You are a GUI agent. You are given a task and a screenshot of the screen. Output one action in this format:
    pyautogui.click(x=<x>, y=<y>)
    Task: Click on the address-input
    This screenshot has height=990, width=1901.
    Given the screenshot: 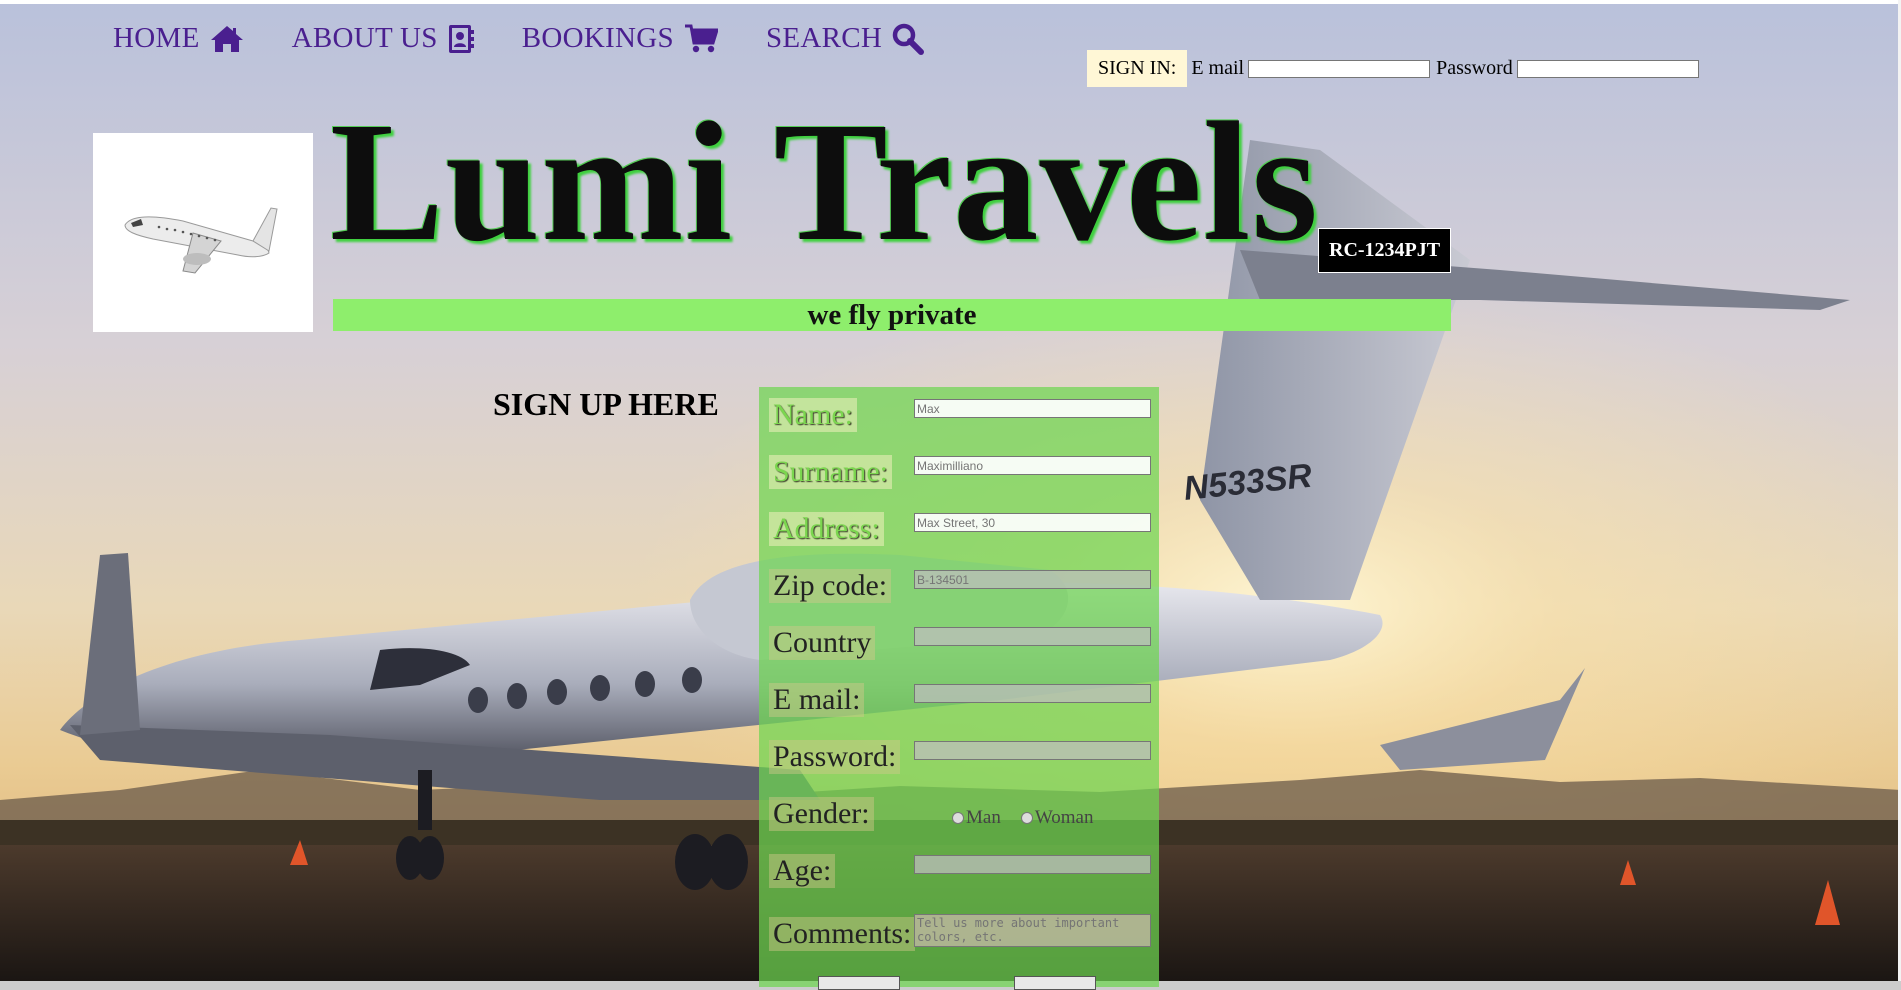 What is the action you would take?
    pyautogui.click(x=1032, y=522)
    